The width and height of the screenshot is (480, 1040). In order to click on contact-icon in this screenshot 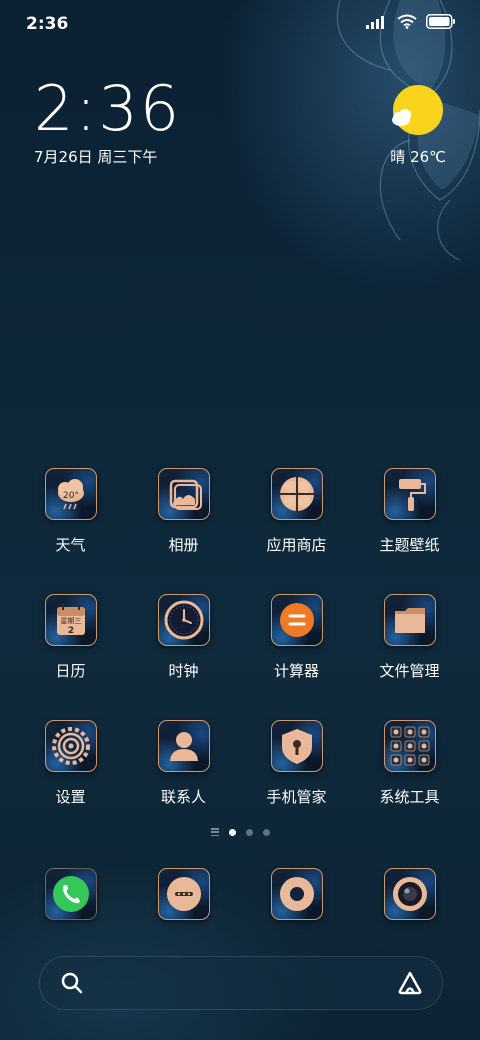, I will do `click(183, 746)`.